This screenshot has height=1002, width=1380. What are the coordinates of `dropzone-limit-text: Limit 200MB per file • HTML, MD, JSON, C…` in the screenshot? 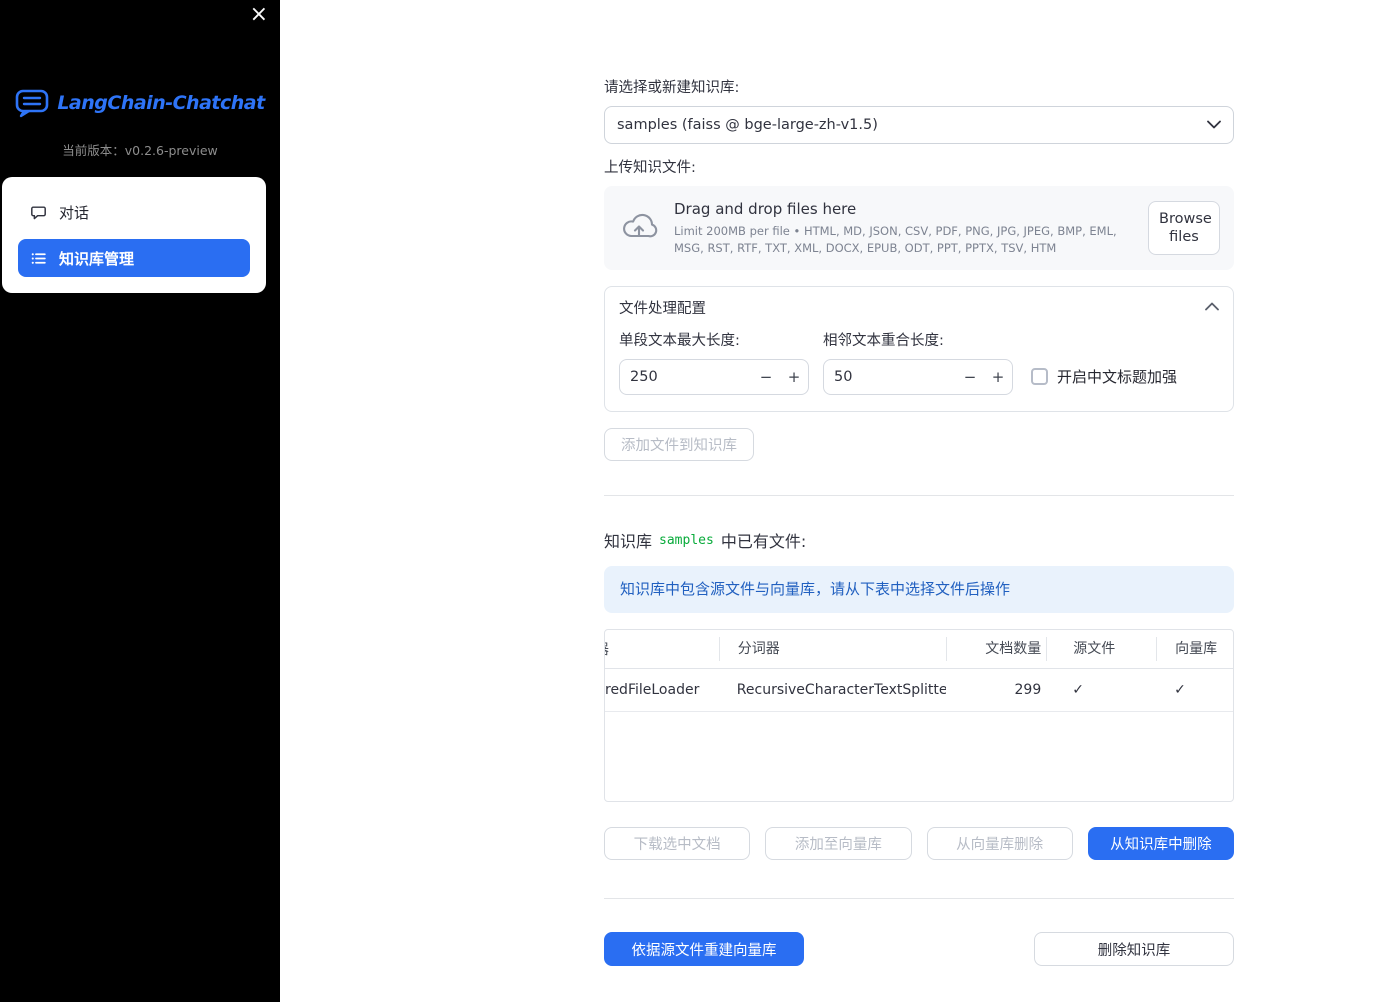 It's located at (895, 239).